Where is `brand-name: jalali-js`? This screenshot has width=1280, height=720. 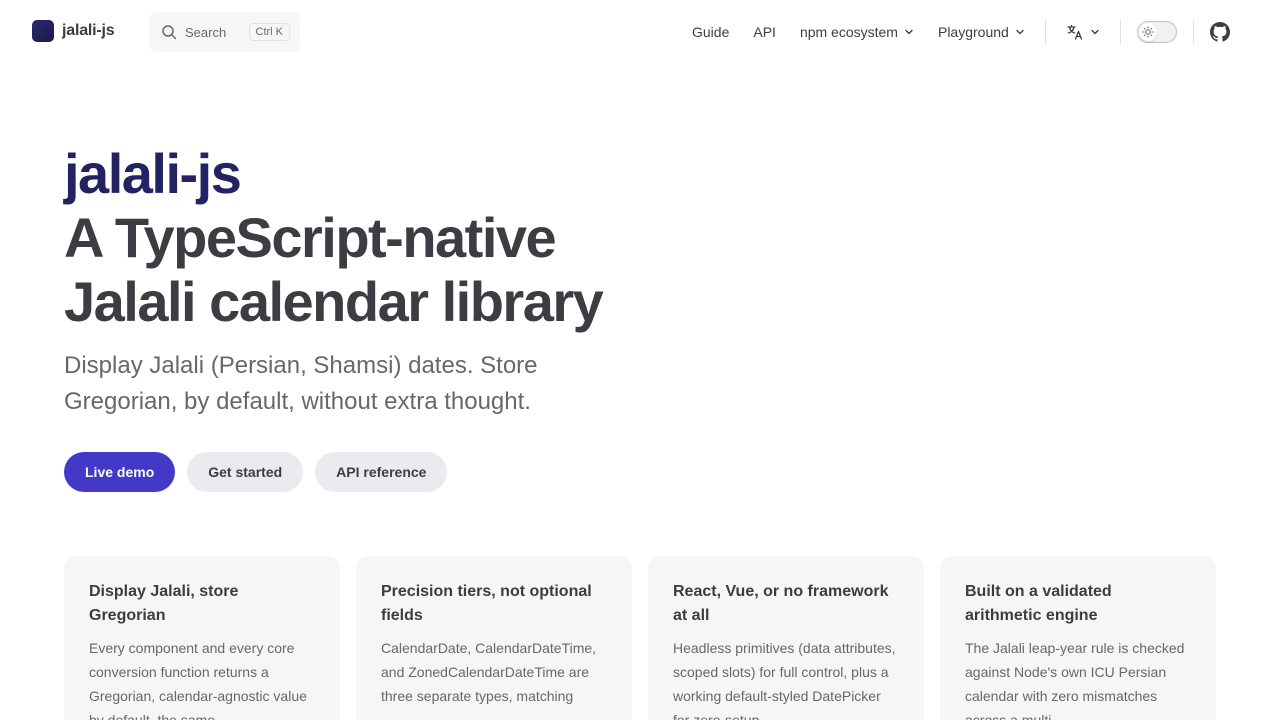
brand-name: jalali-js is located at coordinates (88, 30).